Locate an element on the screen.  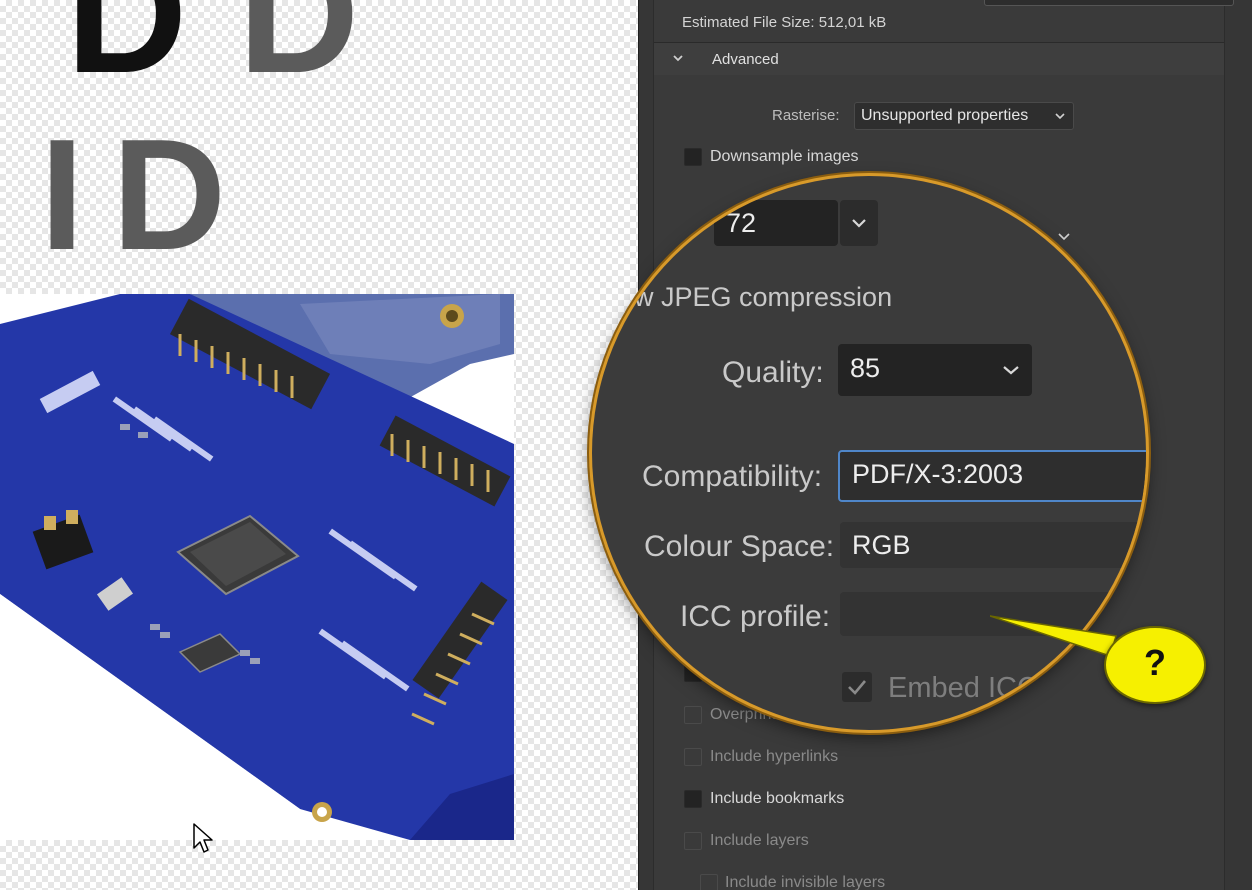
rasterise-dropdown: Unsupported properties is located at coordinates (964, 116).